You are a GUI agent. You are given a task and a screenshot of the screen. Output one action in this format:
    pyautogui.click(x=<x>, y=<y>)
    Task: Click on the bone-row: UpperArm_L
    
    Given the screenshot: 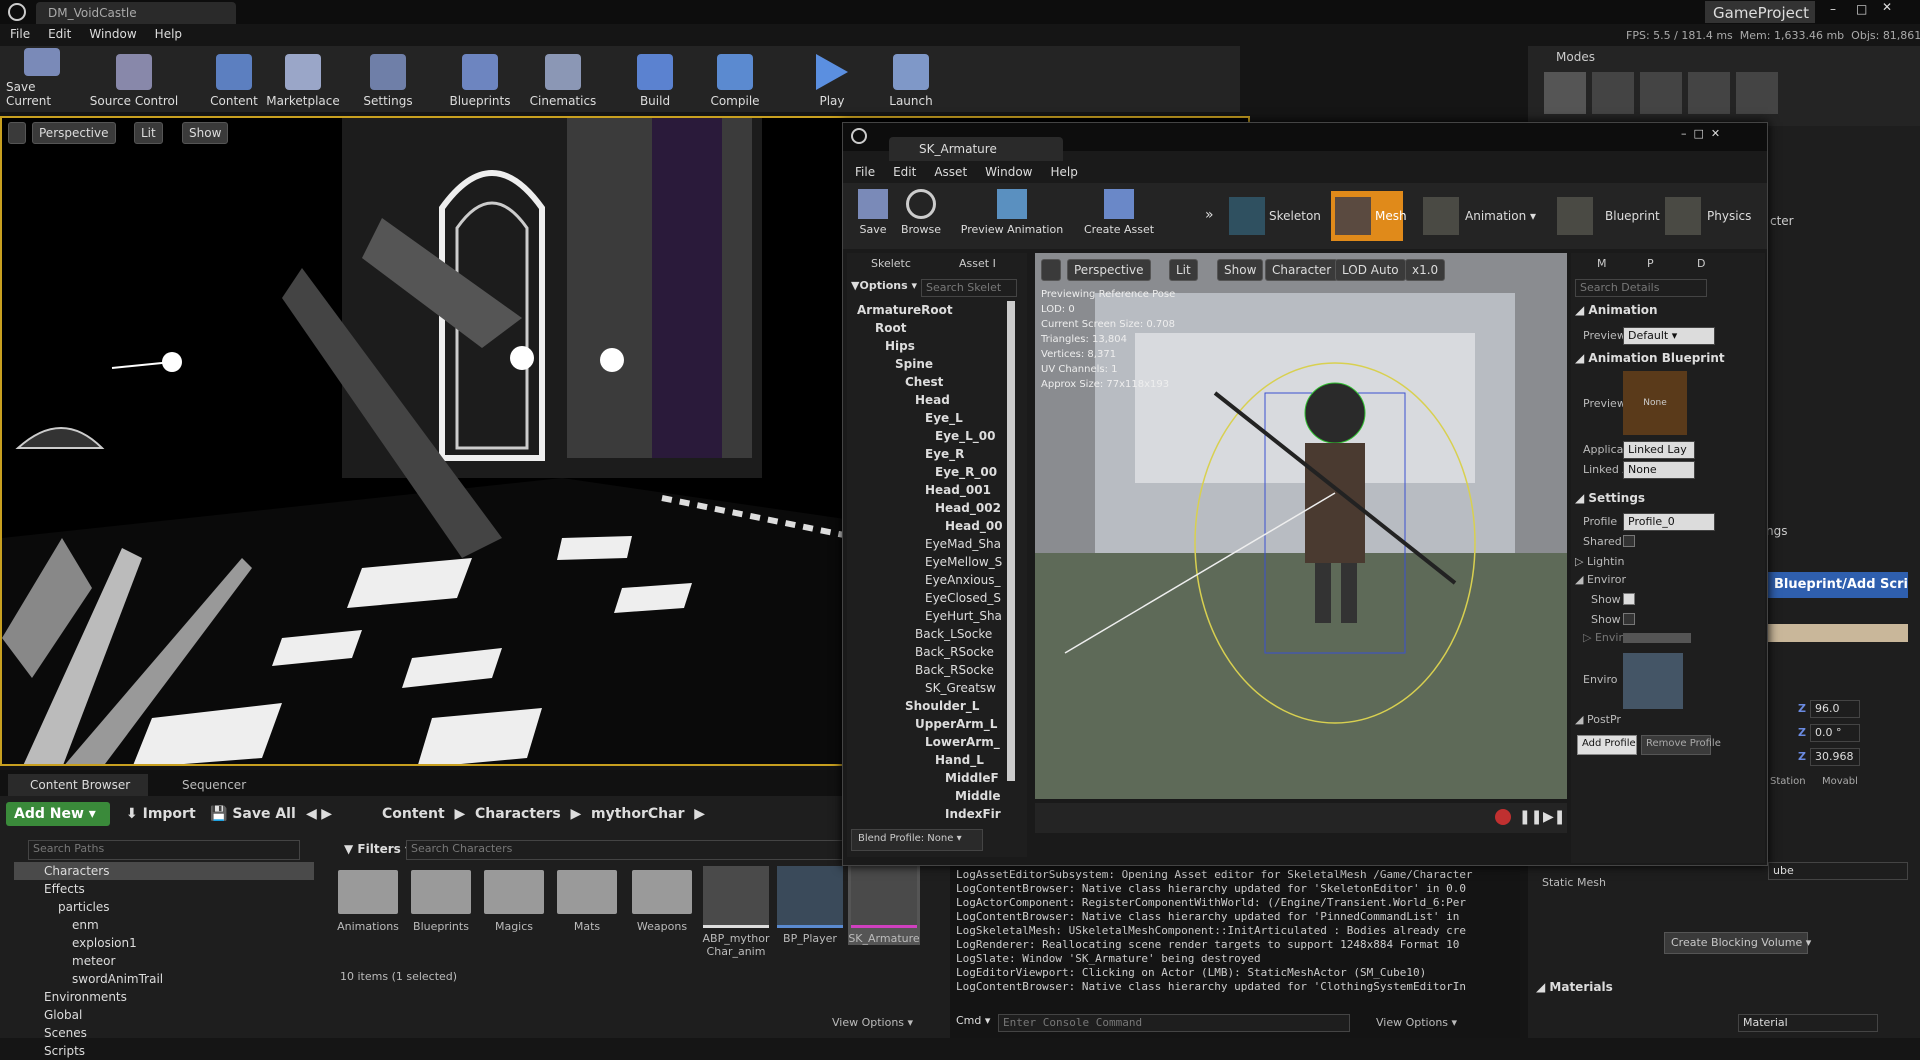 What is the action you would take?
    pyautogui.click(x=929, y=724)
    